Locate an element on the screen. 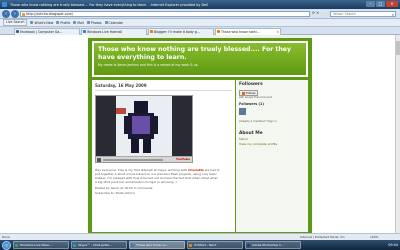 The image size is (400, 250). maximize-button: □ is located at coordinates (380, 4).